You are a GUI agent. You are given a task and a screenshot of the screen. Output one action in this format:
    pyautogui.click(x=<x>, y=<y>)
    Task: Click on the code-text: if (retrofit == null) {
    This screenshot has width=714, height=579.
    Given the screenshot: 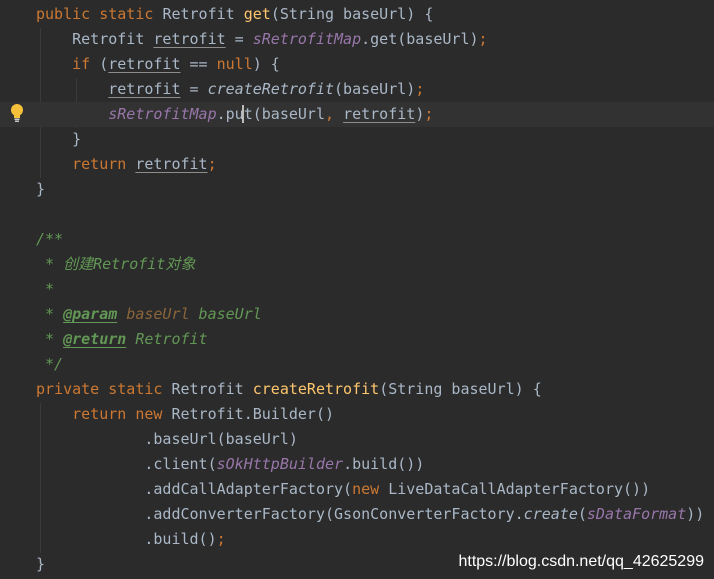 What is the action you would take?
    pyautogui.click(x=158, y=64)
    